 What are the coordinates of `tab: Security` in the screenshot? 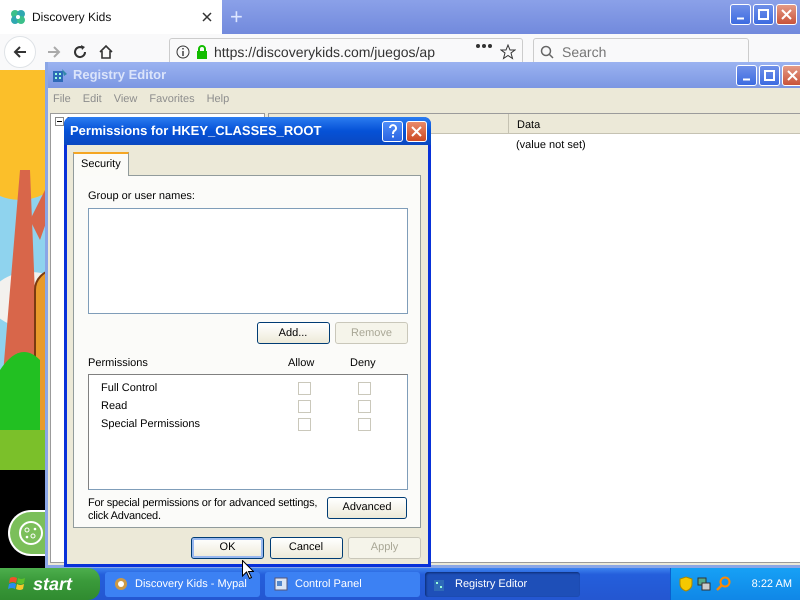 It's located at (101, 164).